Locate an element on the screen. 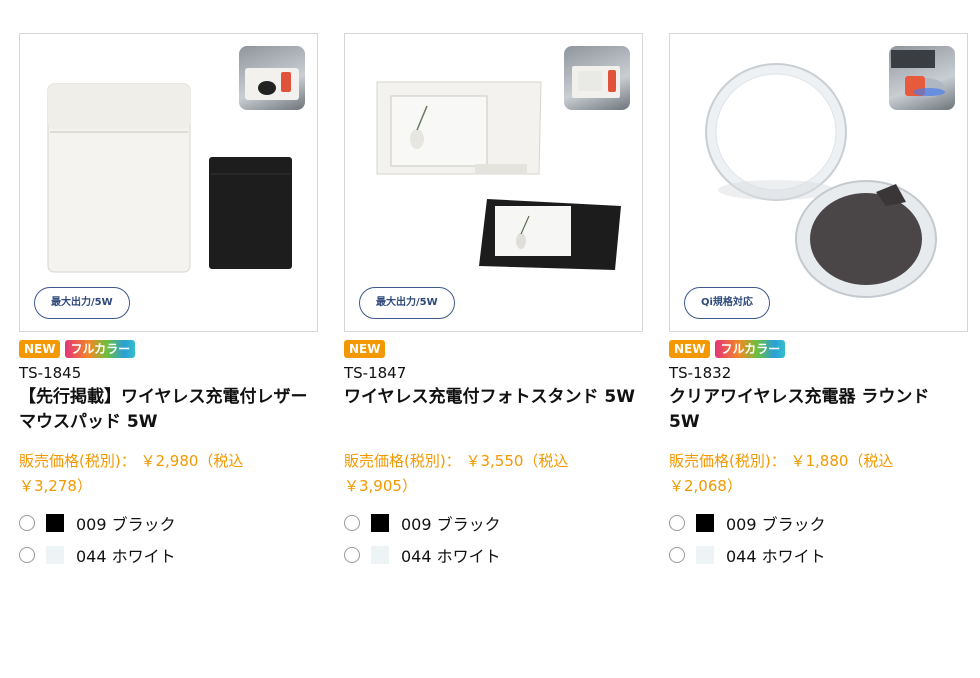  product-price: 販売価格(税別)： ￥3,550（税込 ￥3,905） is located at coordinates (493, 474).